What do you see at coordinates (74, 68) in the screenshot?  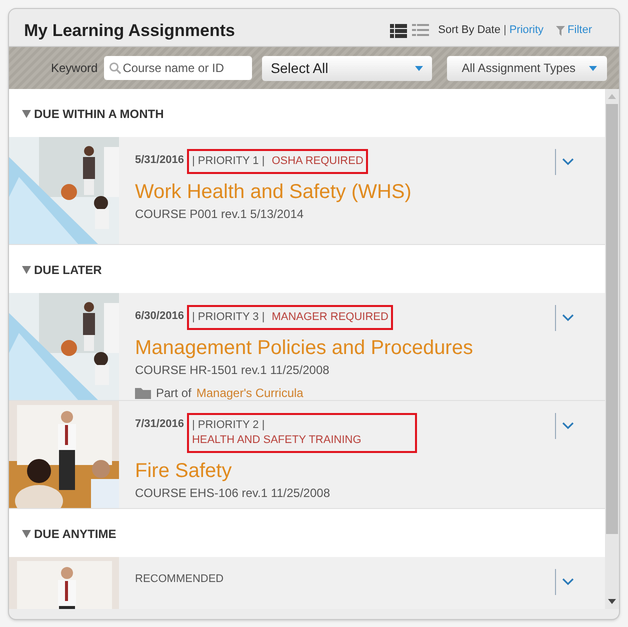 I see `keyword-label: Keyword` at bounding box center [74, 68].